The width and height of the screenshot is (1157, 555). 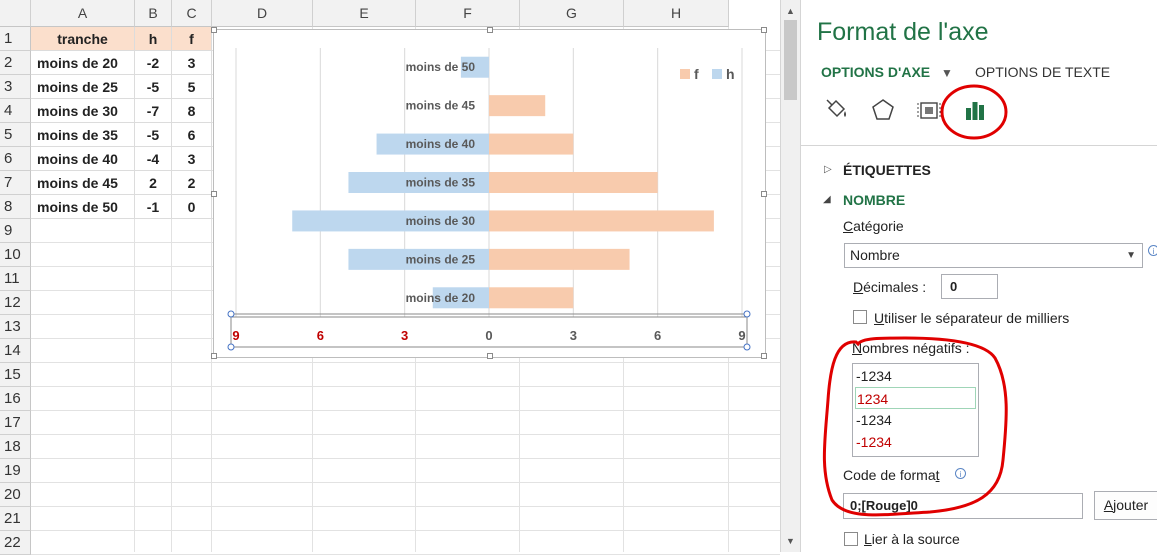 I want to click on data-cell: moins de 20, so click(x=83, y=63).